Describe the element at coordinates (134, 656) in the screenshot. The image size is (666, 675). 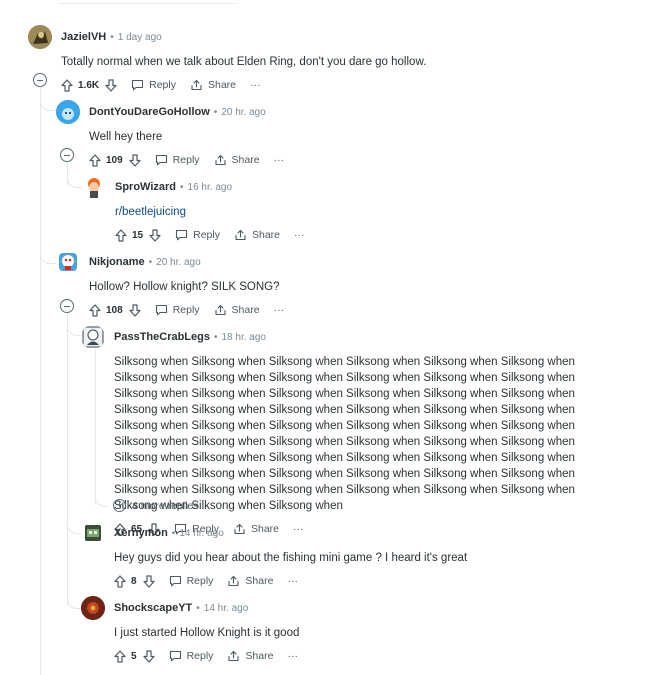
I see `vote-count: 5` at that location.